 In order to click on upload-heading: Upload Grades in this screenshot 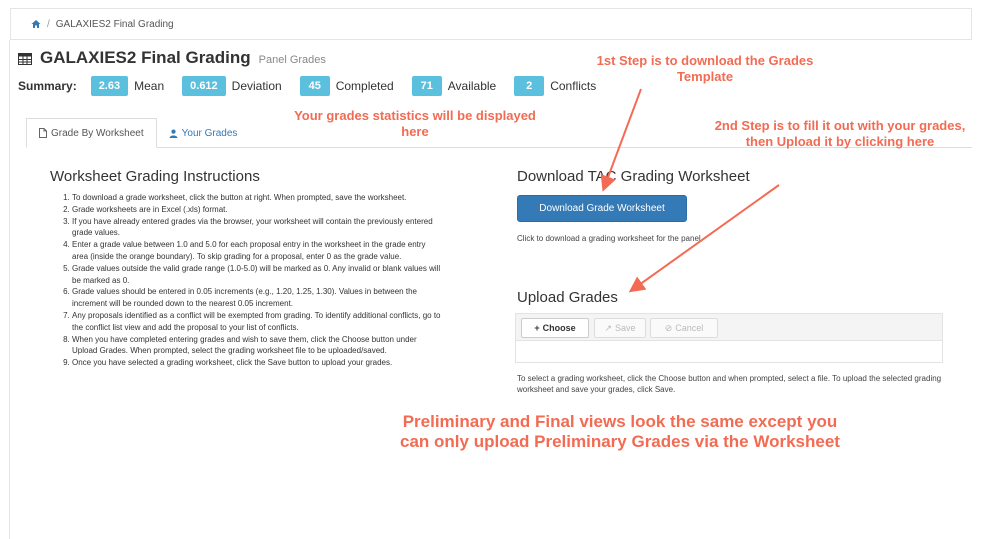, I will do `click(567, 297)`.